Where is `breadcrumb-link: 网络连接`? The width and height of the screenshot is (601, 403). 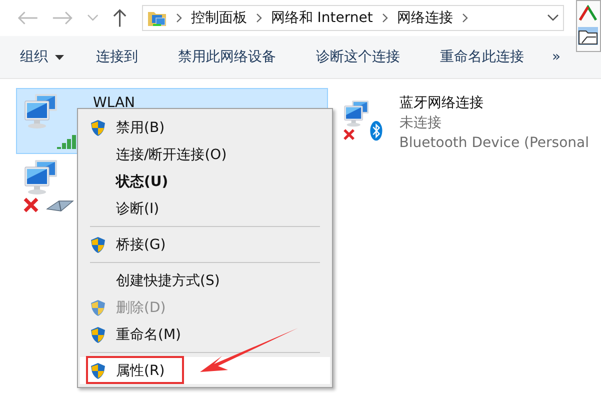
breadcrumb-link: 网络连接 is located at coordinates (424, 18).